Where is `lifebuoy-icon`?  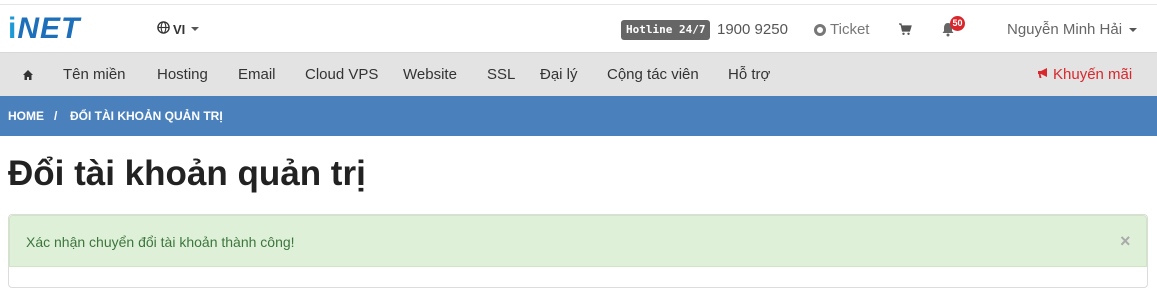 lifebuoy-icon is located at coordinates (820, 30).